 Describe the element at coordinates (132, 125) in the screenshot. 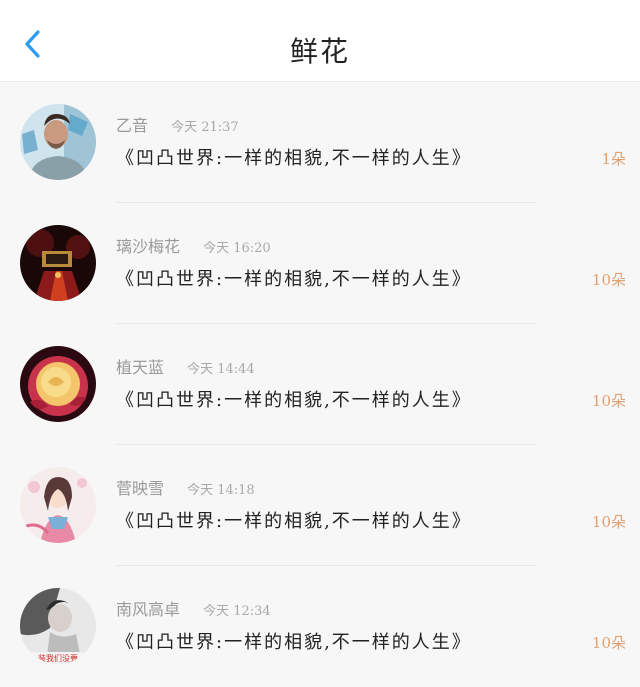

I see `sender-name: 乙音` at that location.